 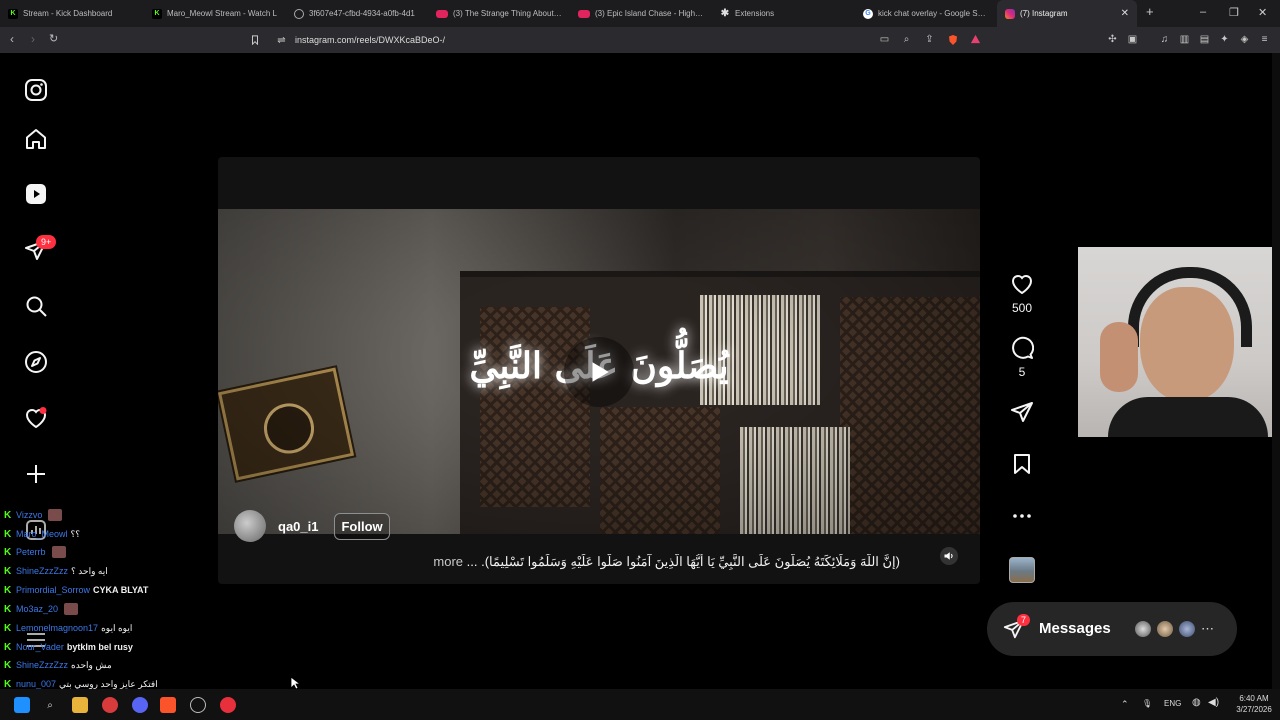 What do you see at coordinates (53, 590) in the screenshot?
I see `chat-username: Primordial_Sorrow` at bounding box center [53, 590].